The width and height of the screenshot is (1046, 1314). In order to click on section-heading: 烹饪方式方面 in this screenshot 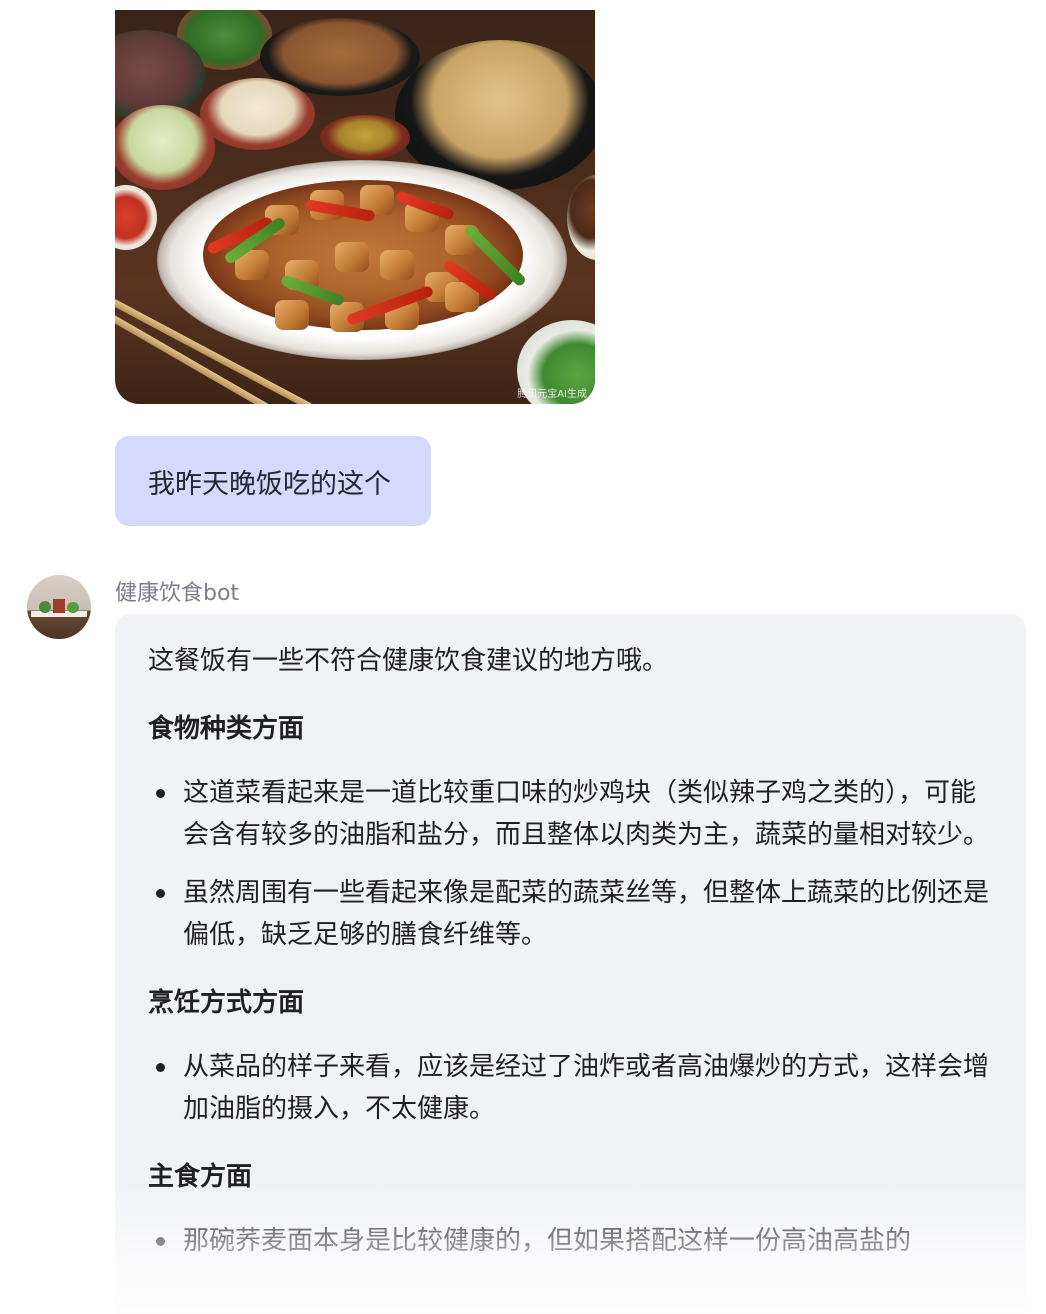, I will do `click(226, 1003)`.